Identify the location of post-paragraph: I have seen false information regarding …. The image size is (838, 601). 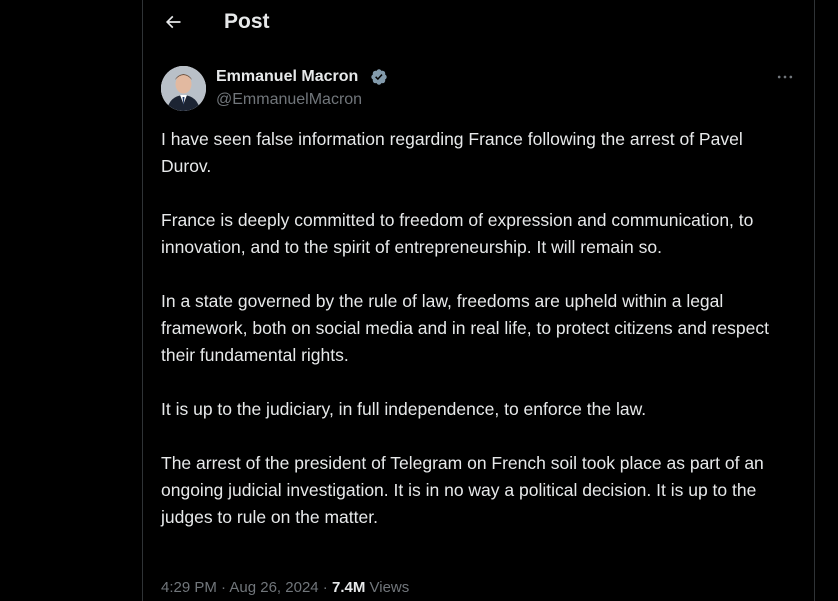
(452, 152).